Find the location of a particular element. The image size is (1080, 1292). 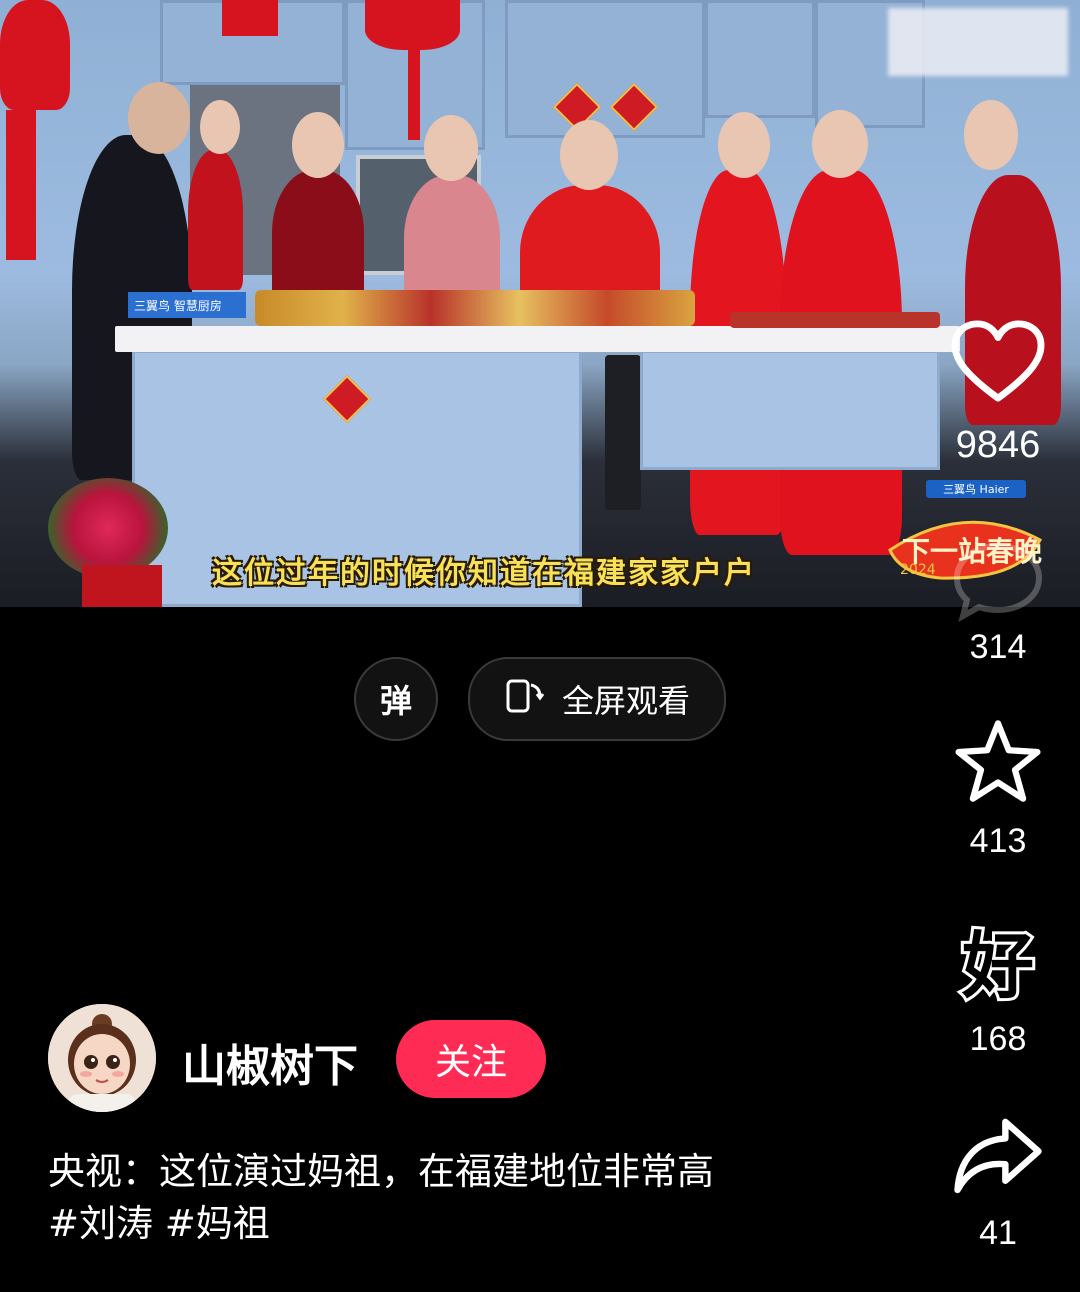

heart-icon is located at coordinates (998, 361).